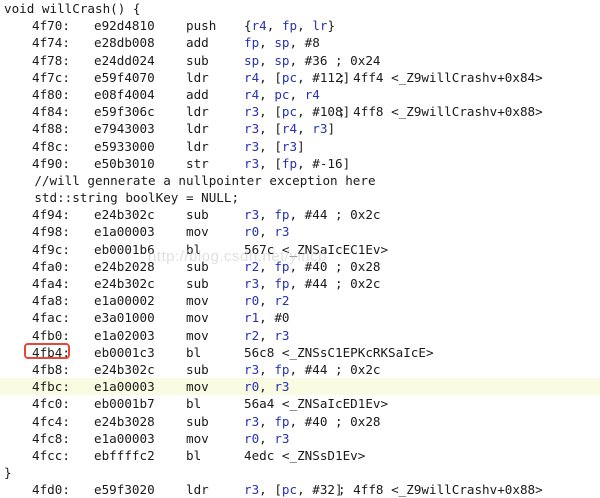  What do you see at coordinates (300, 231) in the screenshot?
I see `asm-line: 4f98: e1a00003 mov r0, r3` at bounding box center [300, 231].